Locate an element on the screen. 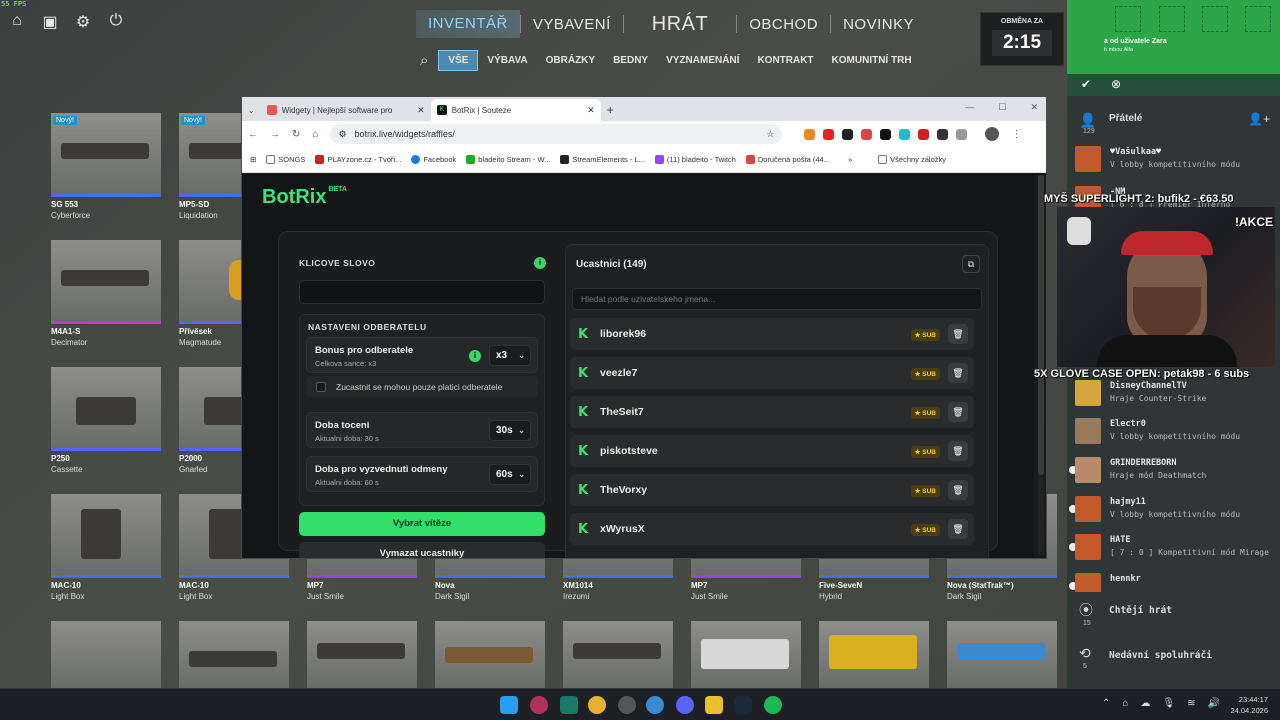  subnav-graffiti: OBRÁZKY is located at coordinates (570, 60).